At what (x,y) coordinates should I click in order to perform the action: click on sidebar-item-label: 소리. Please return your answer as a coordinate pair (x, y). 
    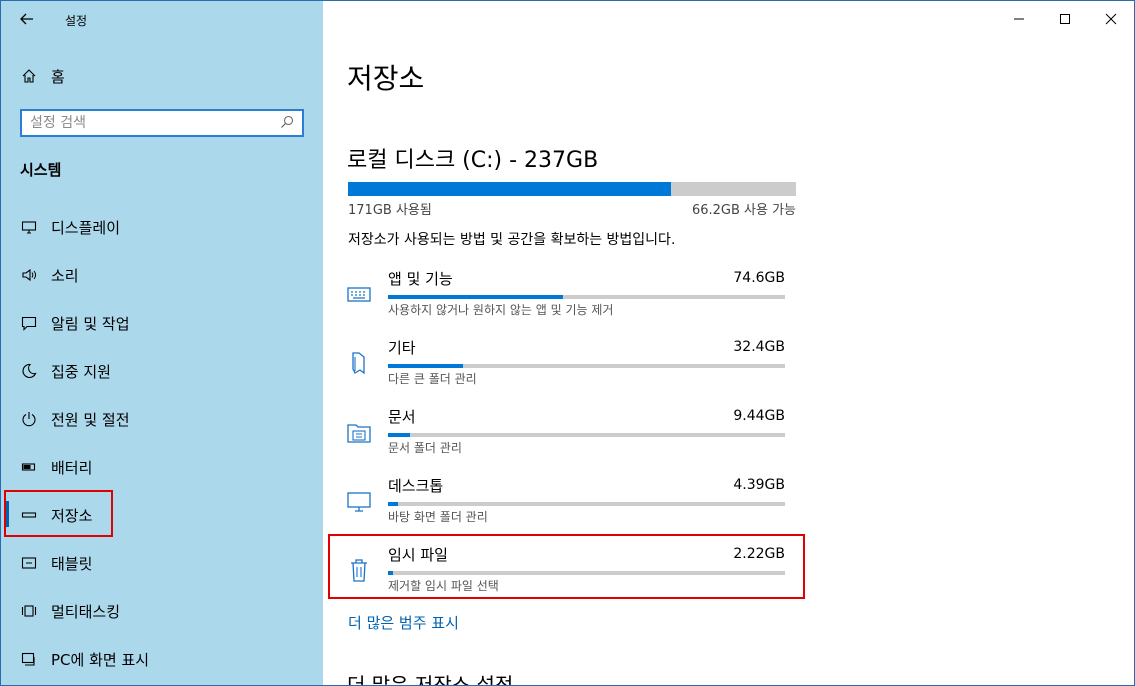
    Looking at the image, I should click on (65, 275).